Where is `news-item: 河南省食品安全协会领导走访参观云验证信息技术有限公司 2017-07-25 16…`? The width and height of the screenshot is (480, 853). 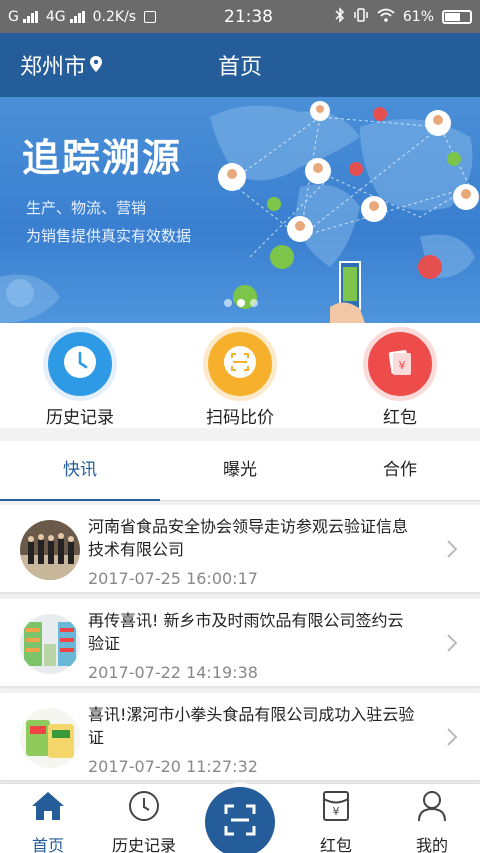
news-item: 河南省食品安全协会领导走访参观云验证信息技术有限公司 2017-07-25 16… is located at coordinates (240, 549).